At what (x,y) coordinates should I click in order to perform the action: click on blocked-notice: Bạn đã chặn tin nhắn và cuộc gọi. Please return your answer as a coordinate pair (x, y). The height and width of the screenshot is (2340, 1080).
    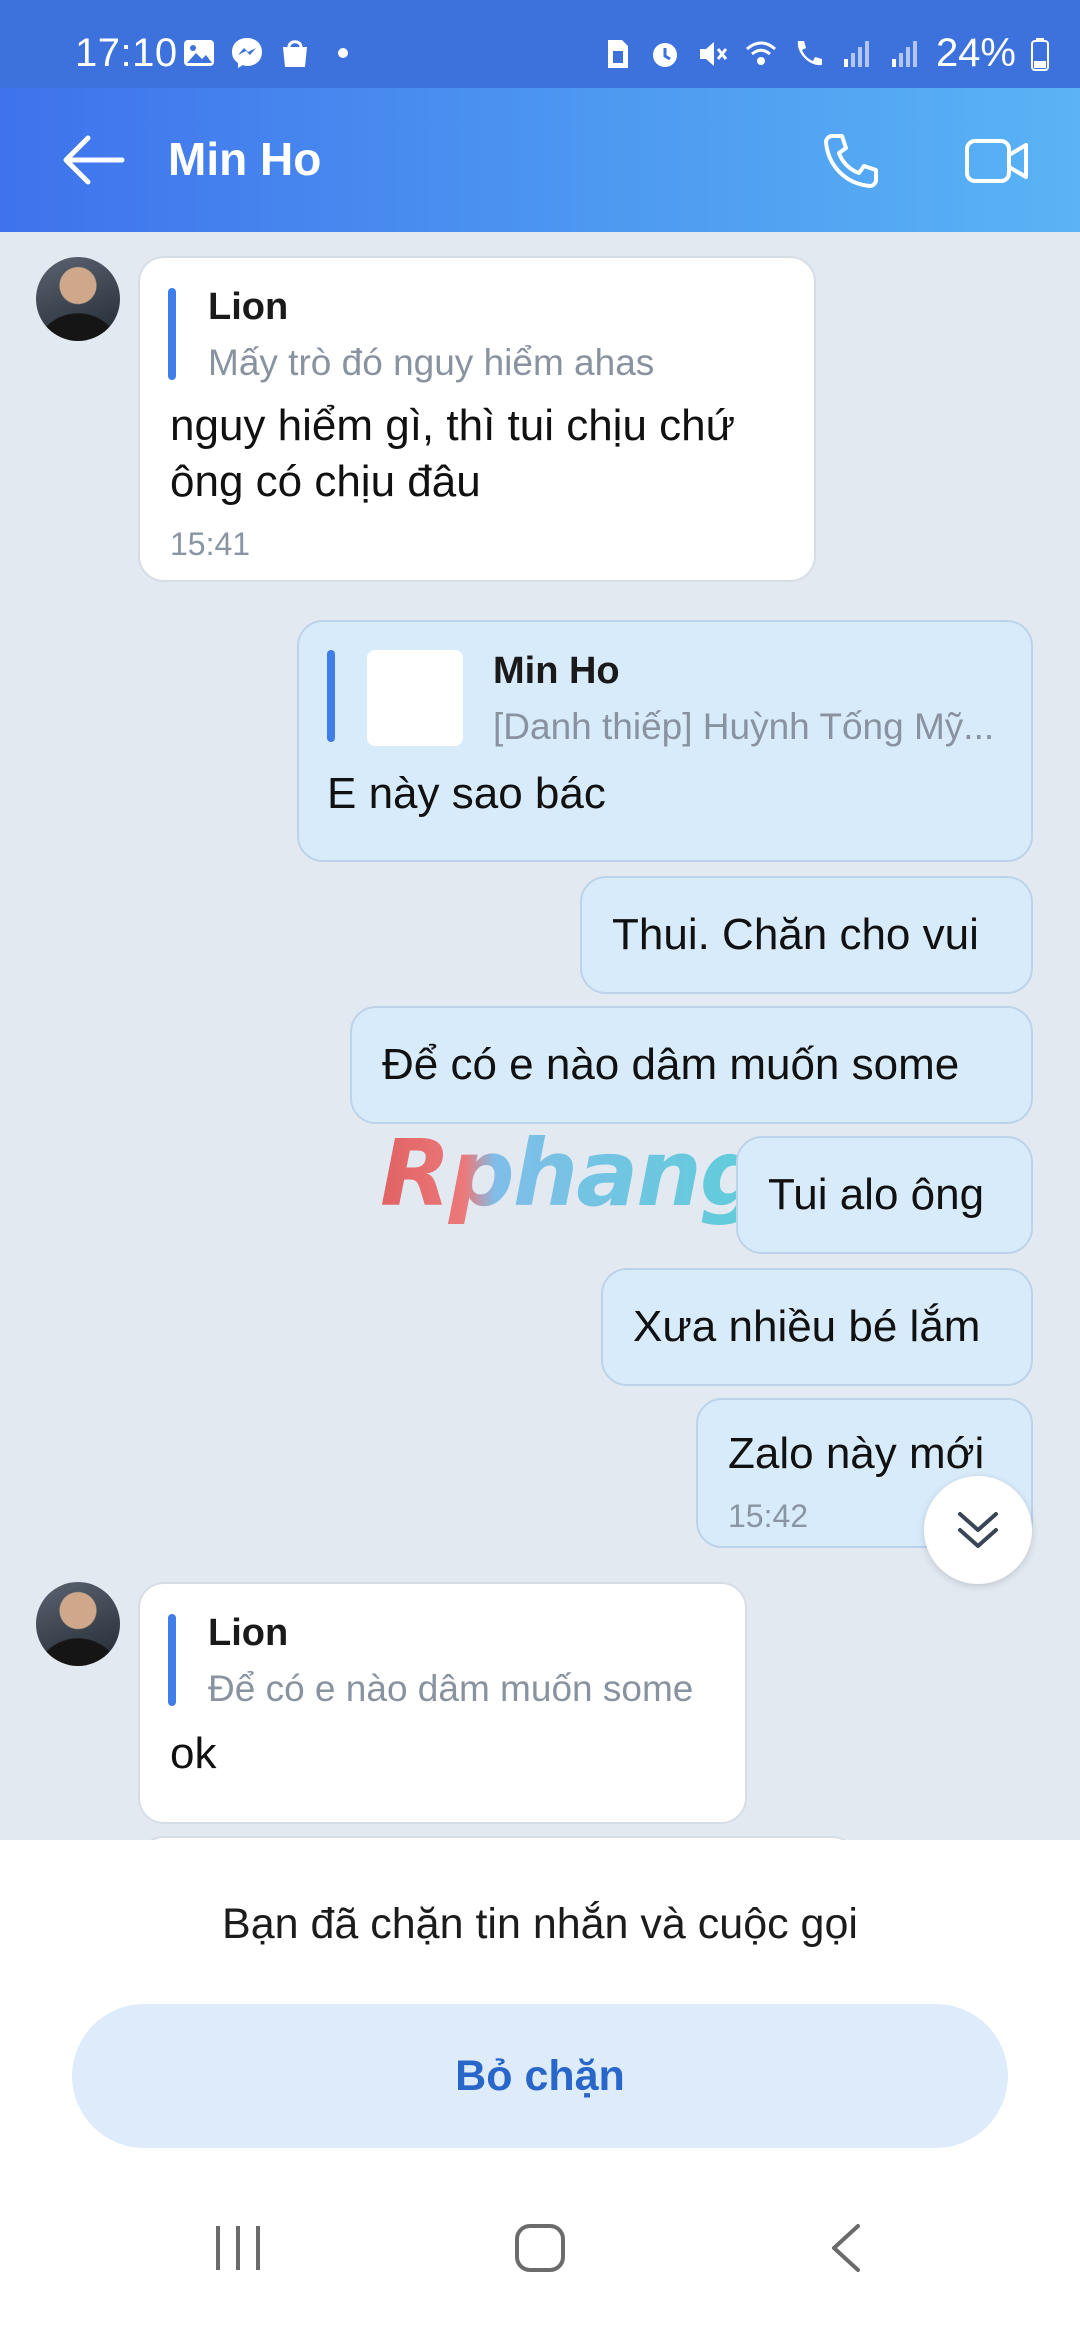
    Looking at the image, I should click on (540, 1924).